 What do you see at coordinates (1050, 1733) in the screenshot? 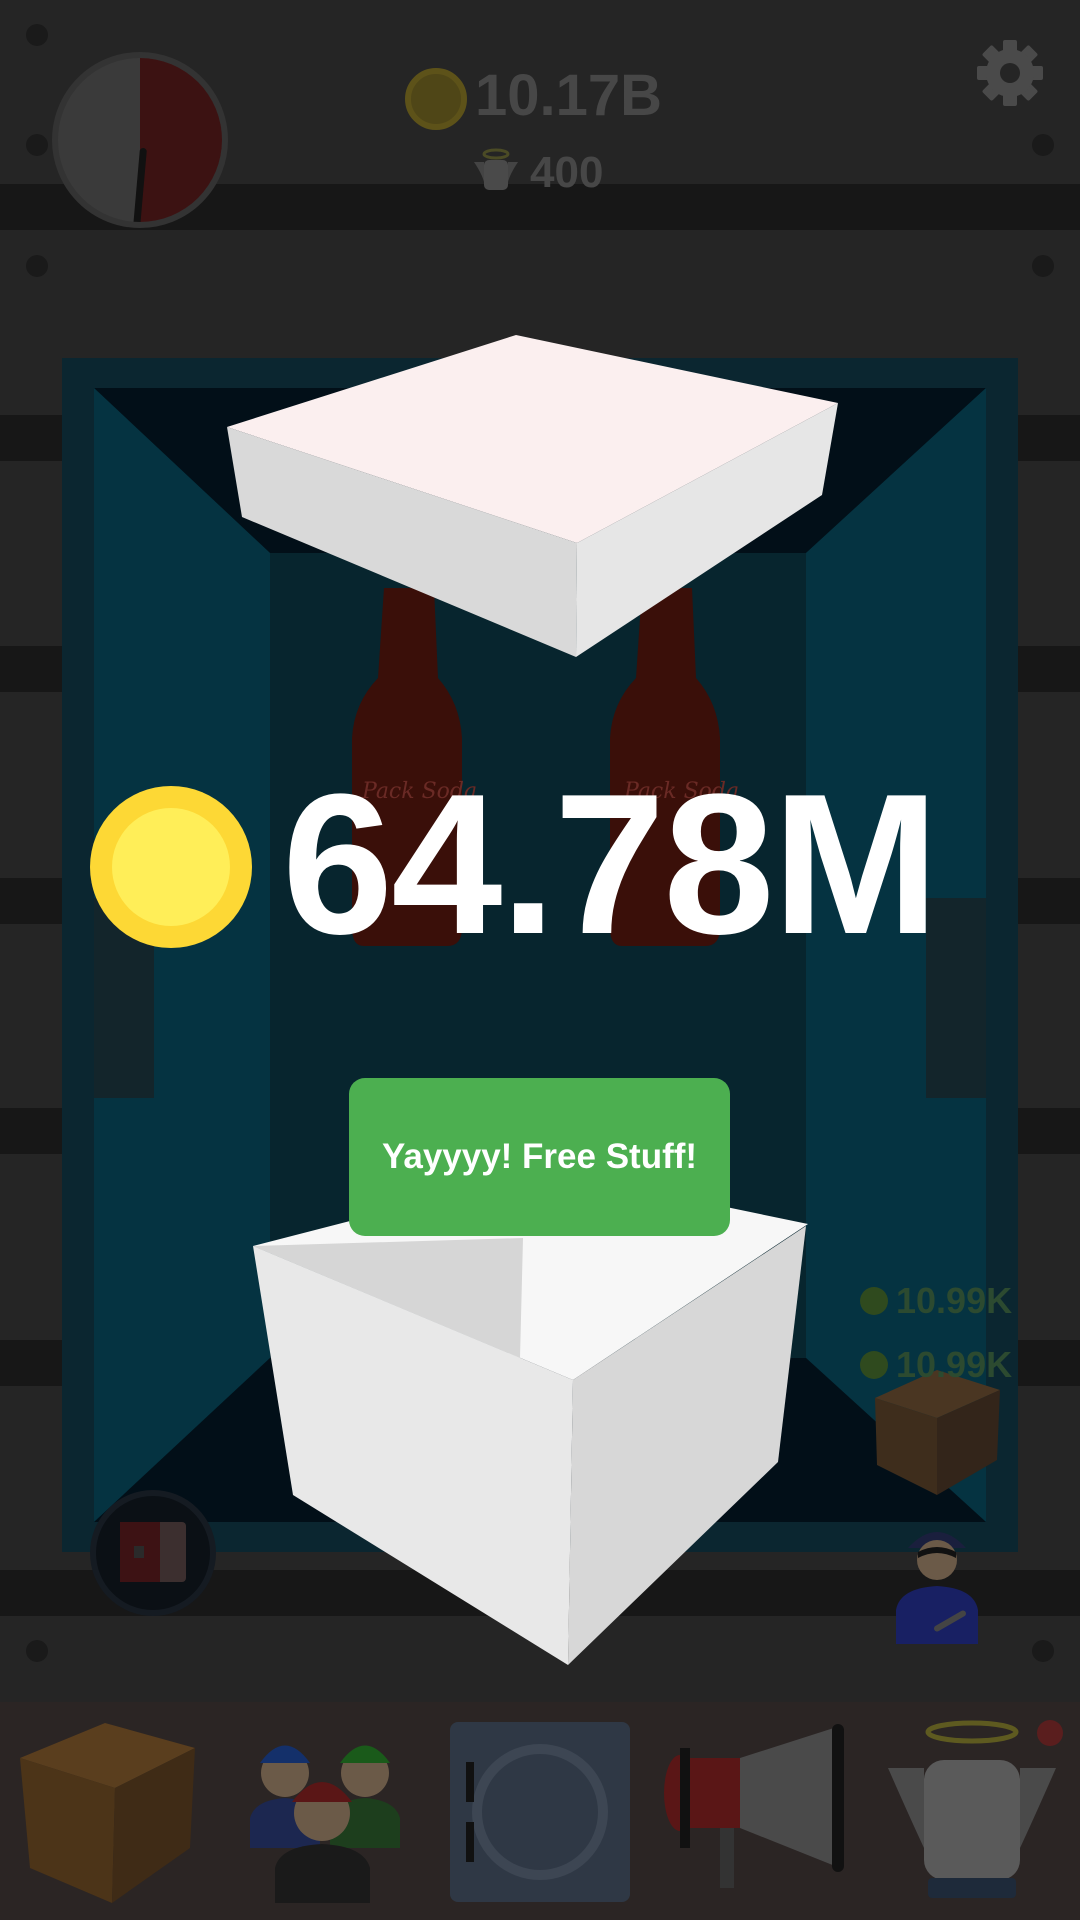
I see `notification-dot` at bounding box center [1050, 1733].